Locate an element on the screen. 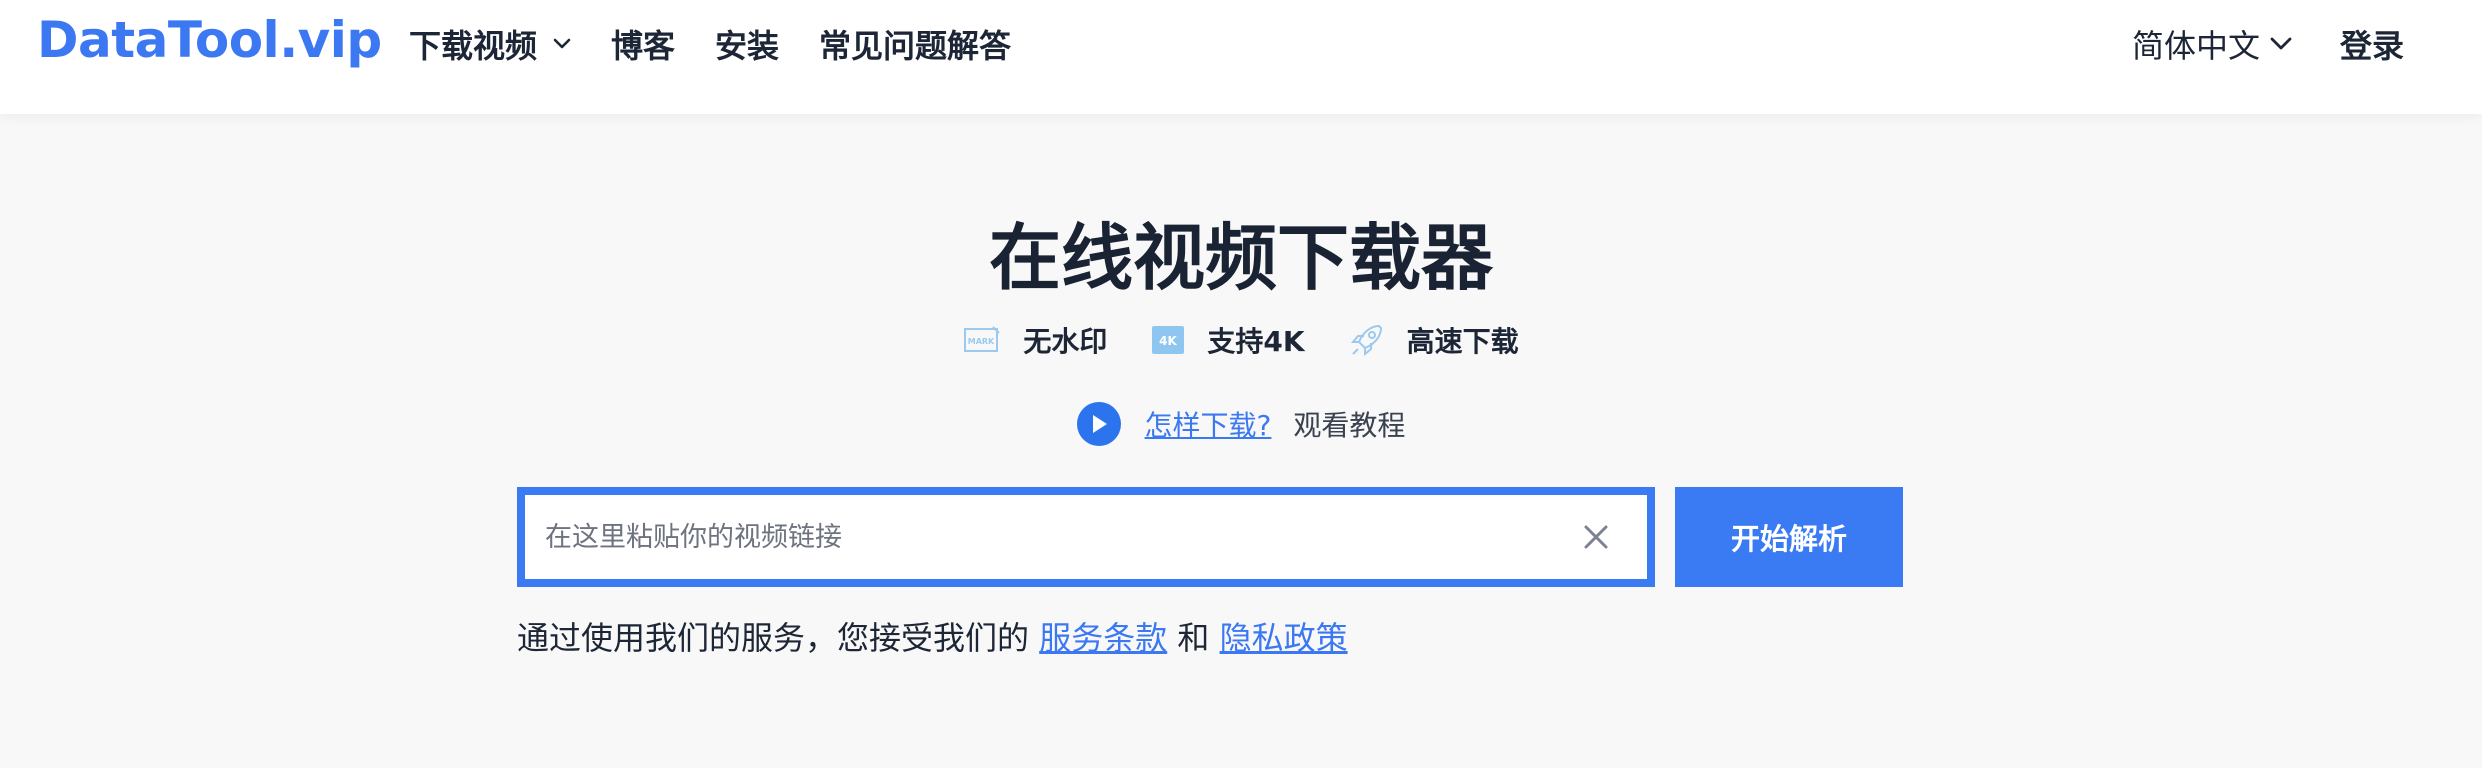 This screenshot has height=768, width=2482. nav-item-label: 常见问题解答 is located at coordinates (915, 46).